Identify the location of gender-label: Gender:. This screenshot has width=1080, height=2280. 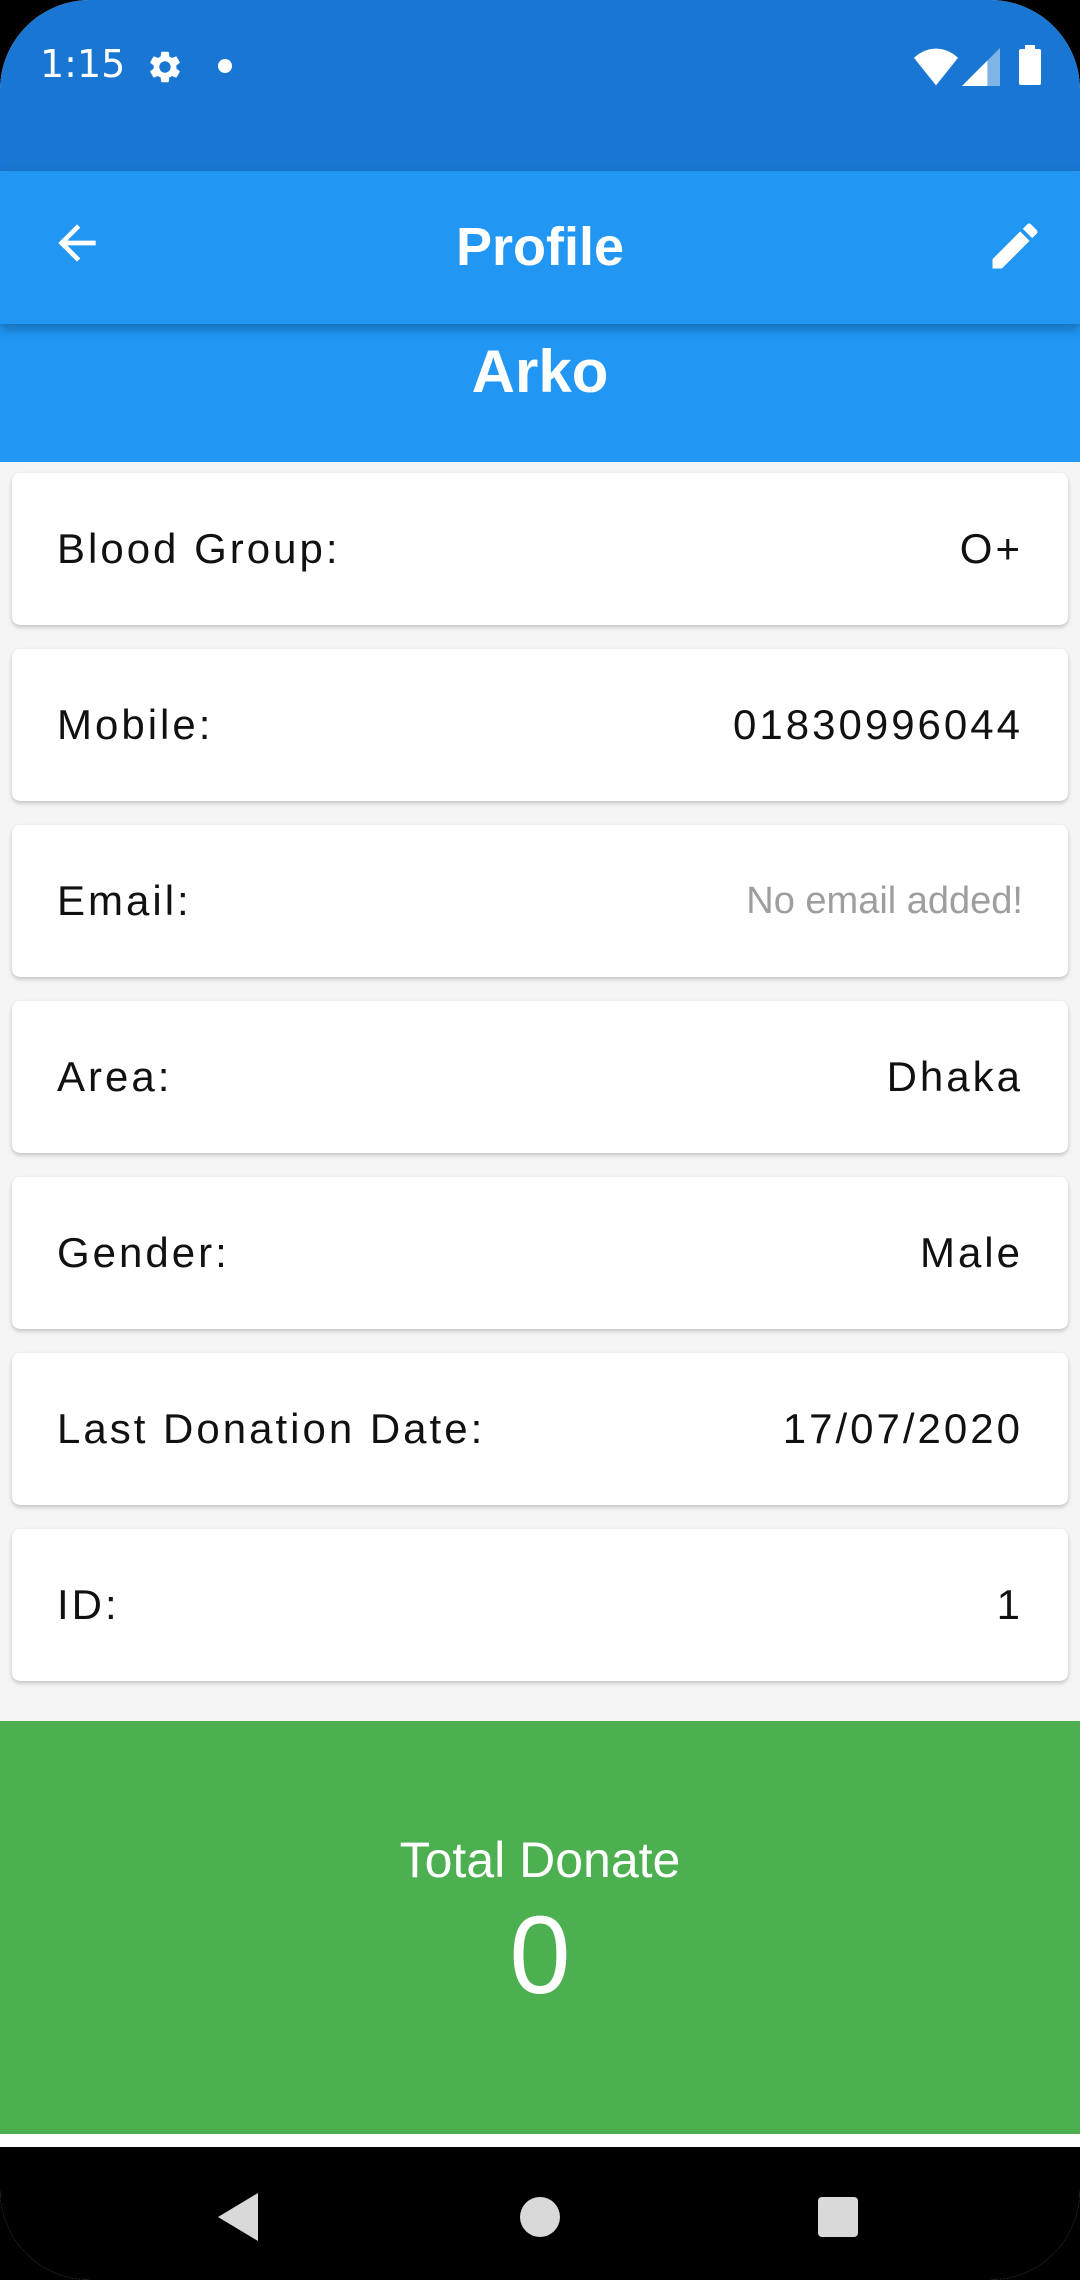
(143, 1252).